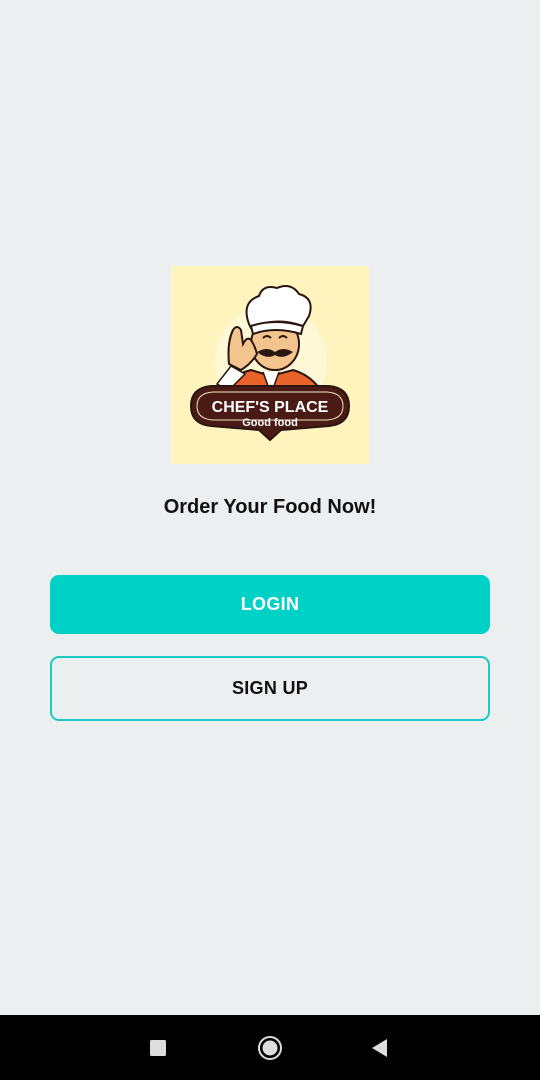 The height and width of the screenshot is (1080, 540). I want to click on system-navigation-bar, so click(270, 1047).